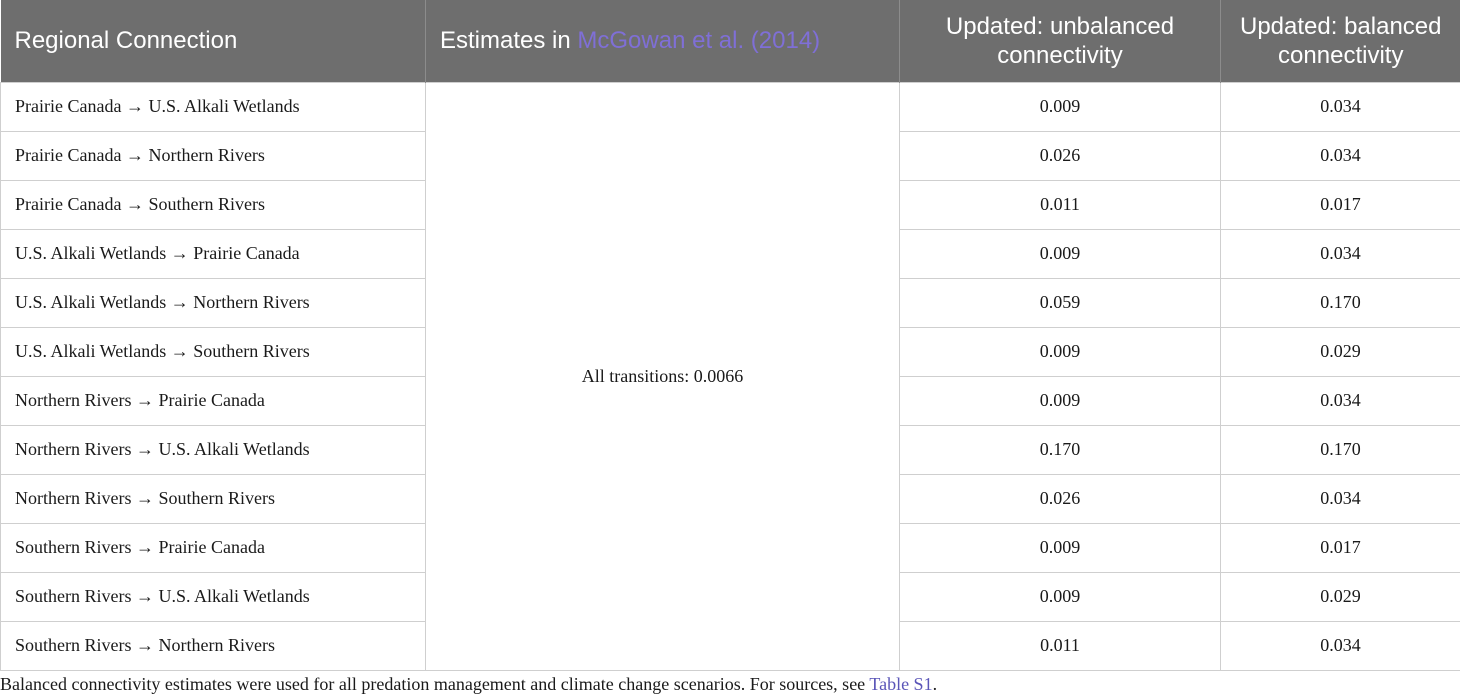 Image resolution: width=1460 pixels, height=698 pixels. What do you see at coordinates (1060, 41) in the screenshot?
I see `header-unbalanced: Updated: unbalanced connectivity` at bounding box center [1060, 41].